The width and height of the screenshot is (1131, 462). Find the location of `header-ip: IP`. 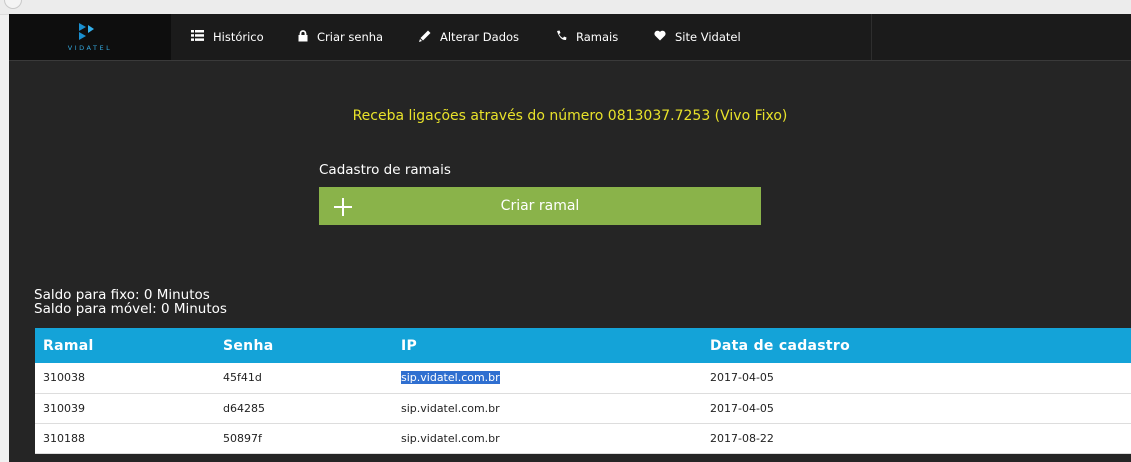

header-ip: IP is located at coordinates (547, 345).